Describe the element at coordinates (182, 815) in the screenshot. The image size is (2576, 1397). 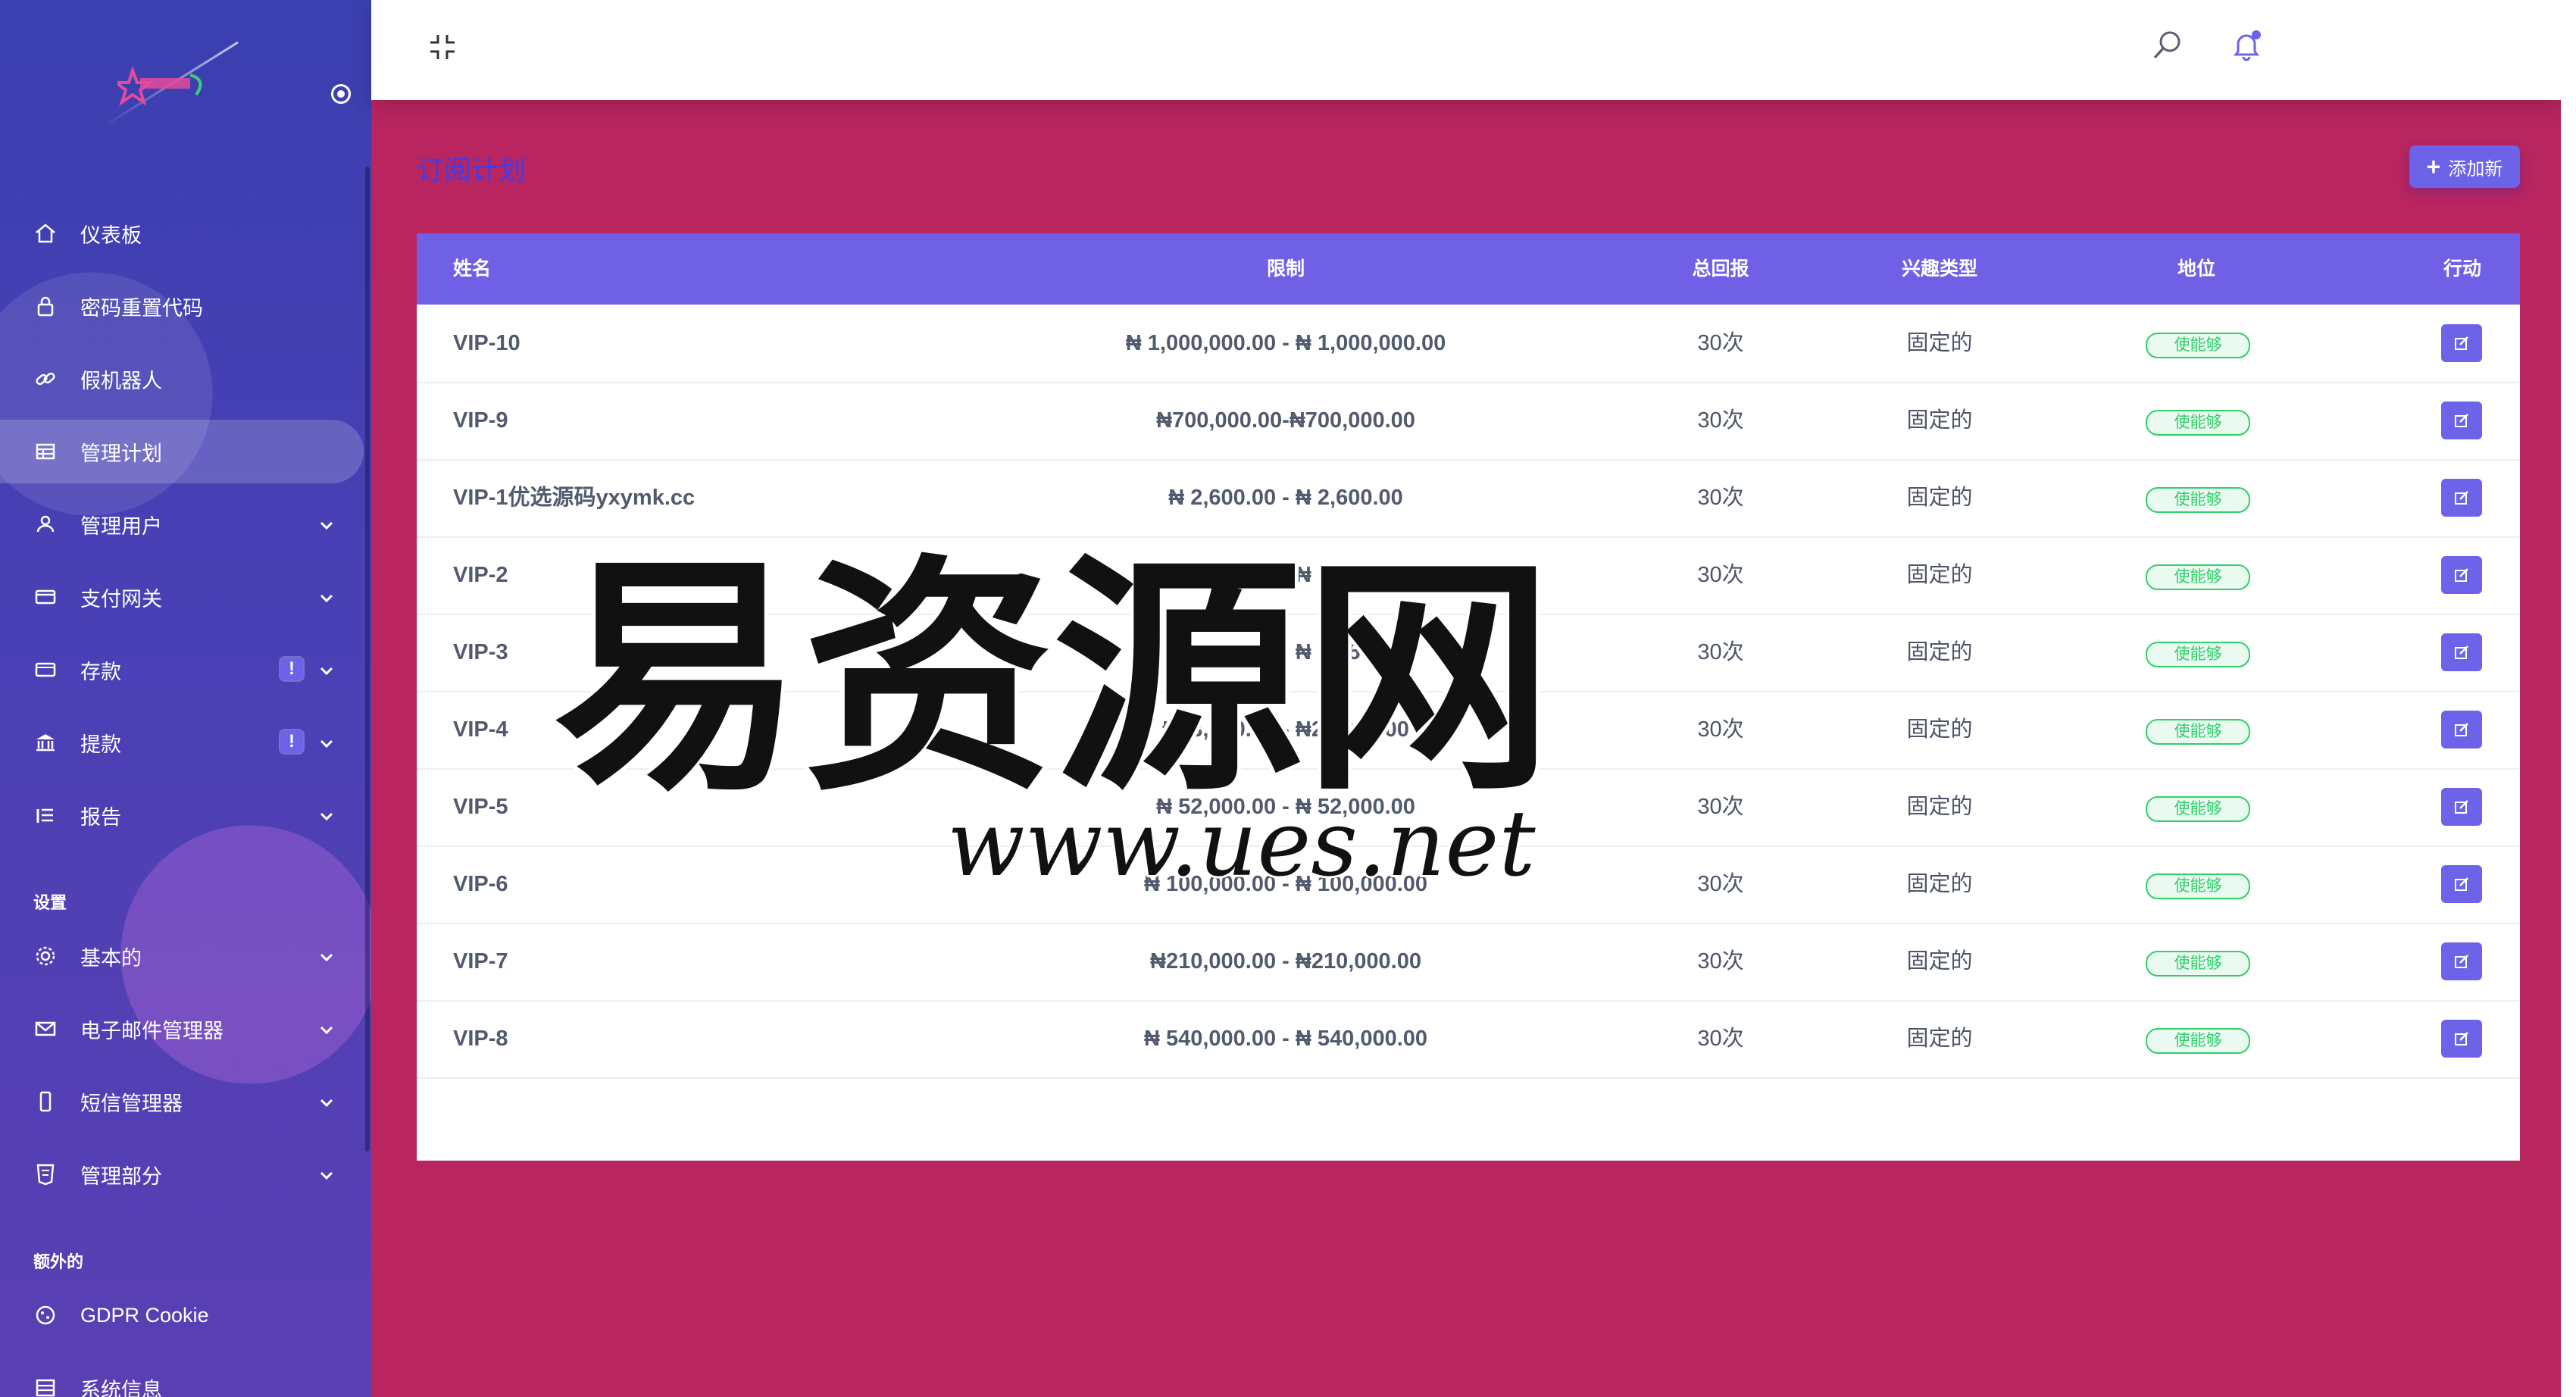
I see `sidebar-item-reports: 报告` at that location.